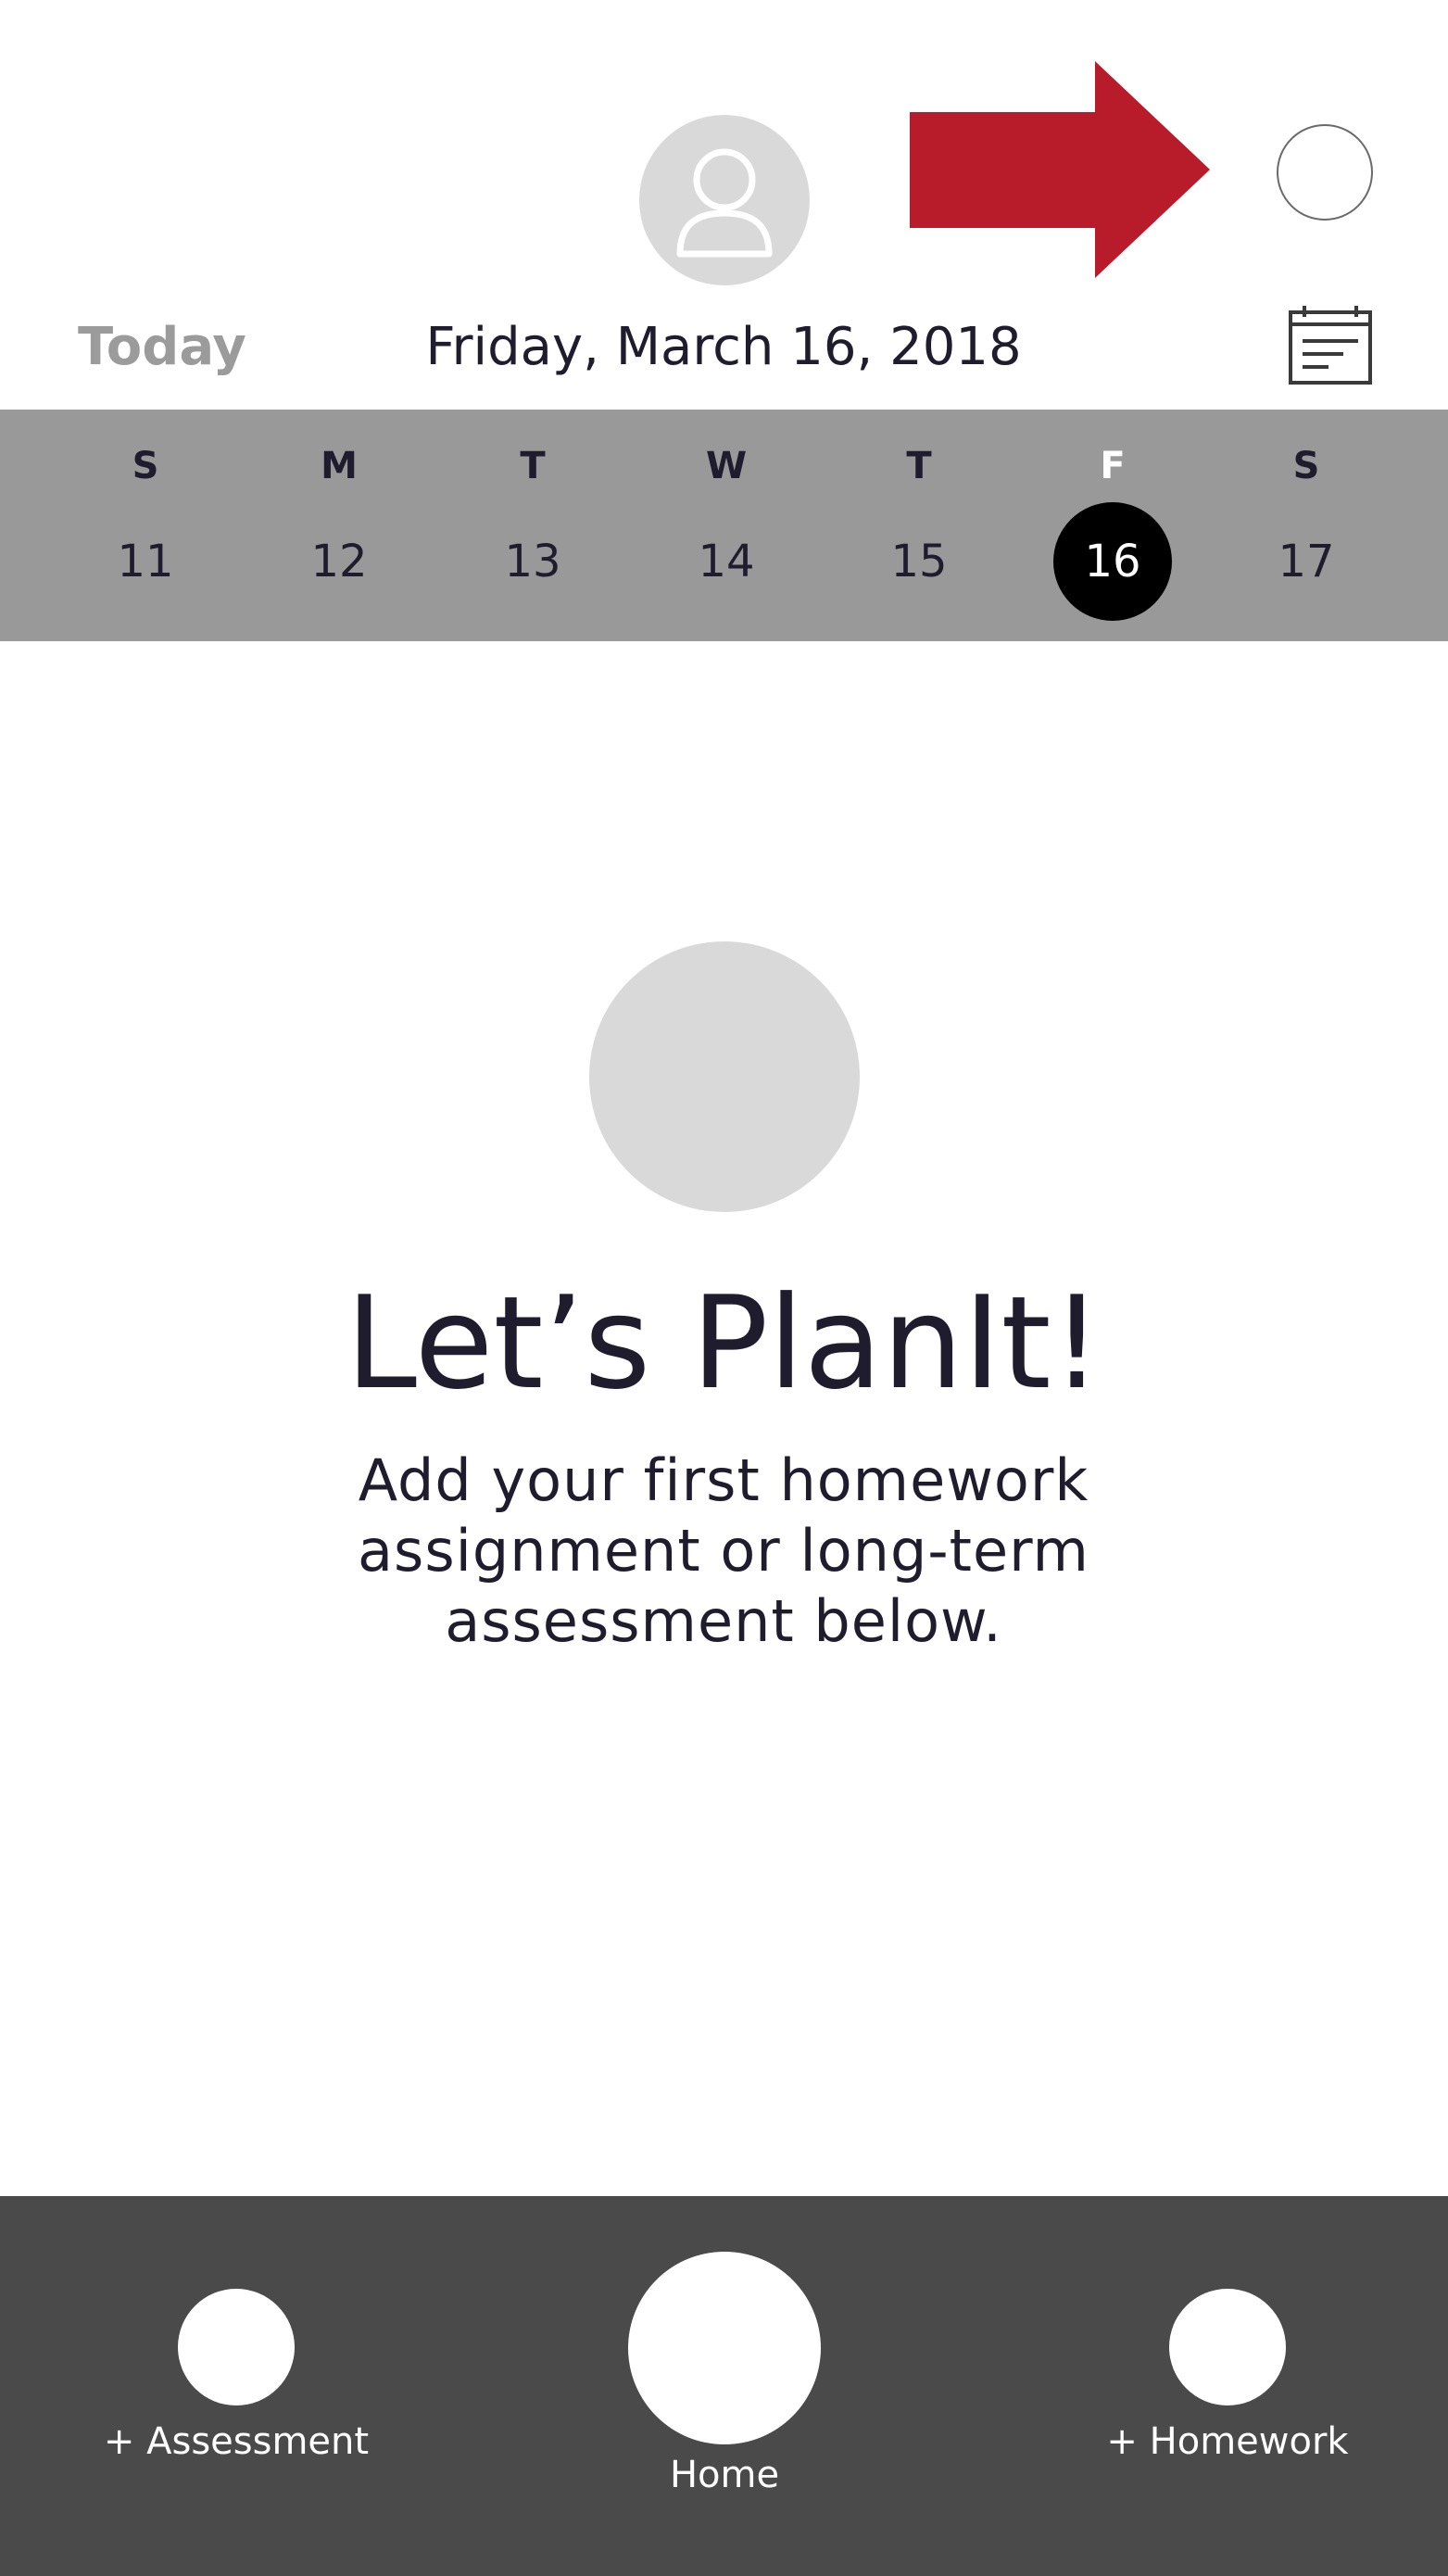 The height and width of the screenshot is (2576, 1448). Describe the element at coordinates (724, 203) in the screenshot. I see `user-icon` at that location.